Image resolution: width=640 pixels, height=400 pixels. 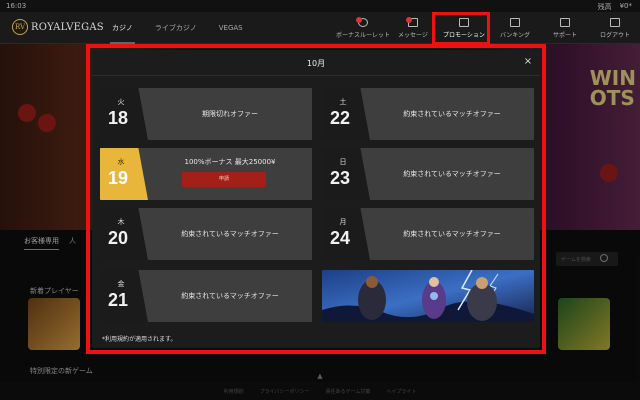 I want to click on brand-name: ROYALVEGAS, so click(x=67, y=27).